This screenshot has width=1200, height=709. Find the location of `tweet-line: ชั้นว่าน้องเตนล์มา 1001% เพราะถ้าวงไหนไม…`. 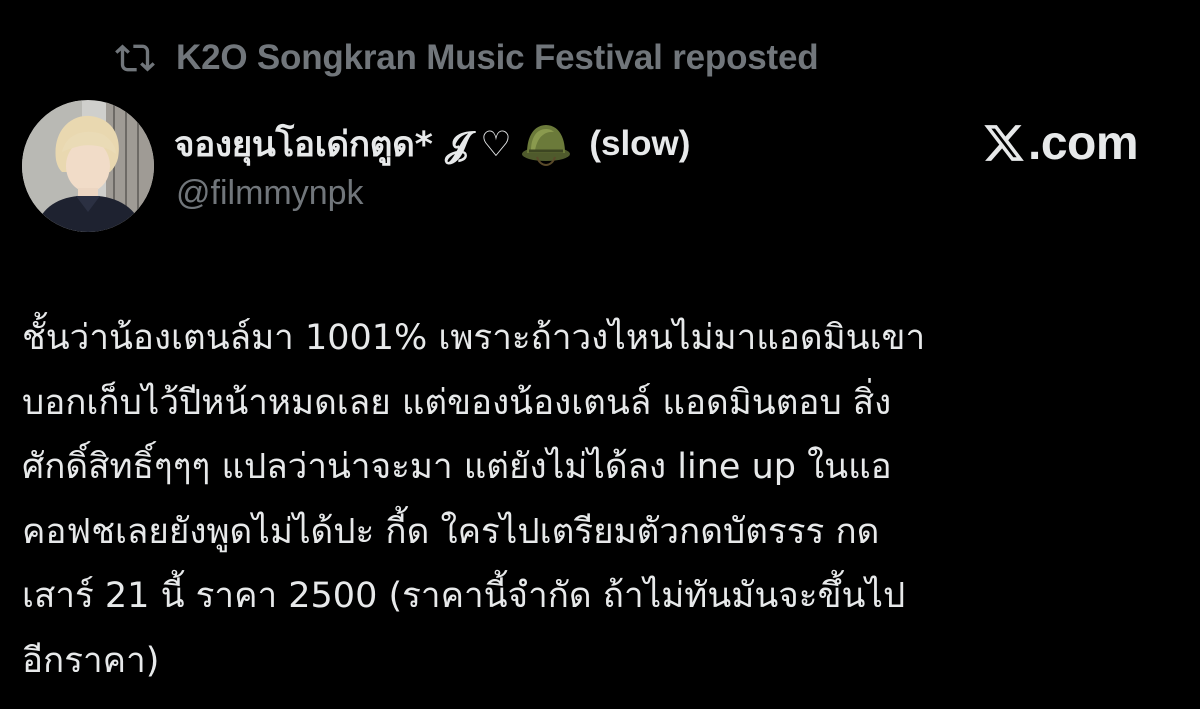

tweet-line: ชั้นว่าน้องเตนล์มา 1001% เพราะถ้าวงไหนไม… is located at coordinates (474, 338).